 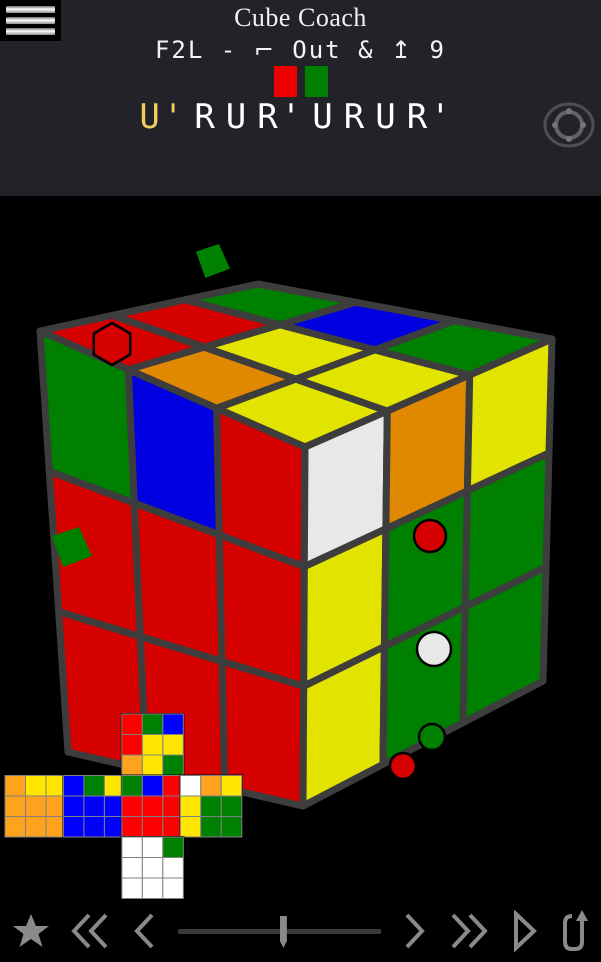 What do you see at coordinates (468, 931) in the screenshot?
I see `last-button` at bounding box center [468, 931].